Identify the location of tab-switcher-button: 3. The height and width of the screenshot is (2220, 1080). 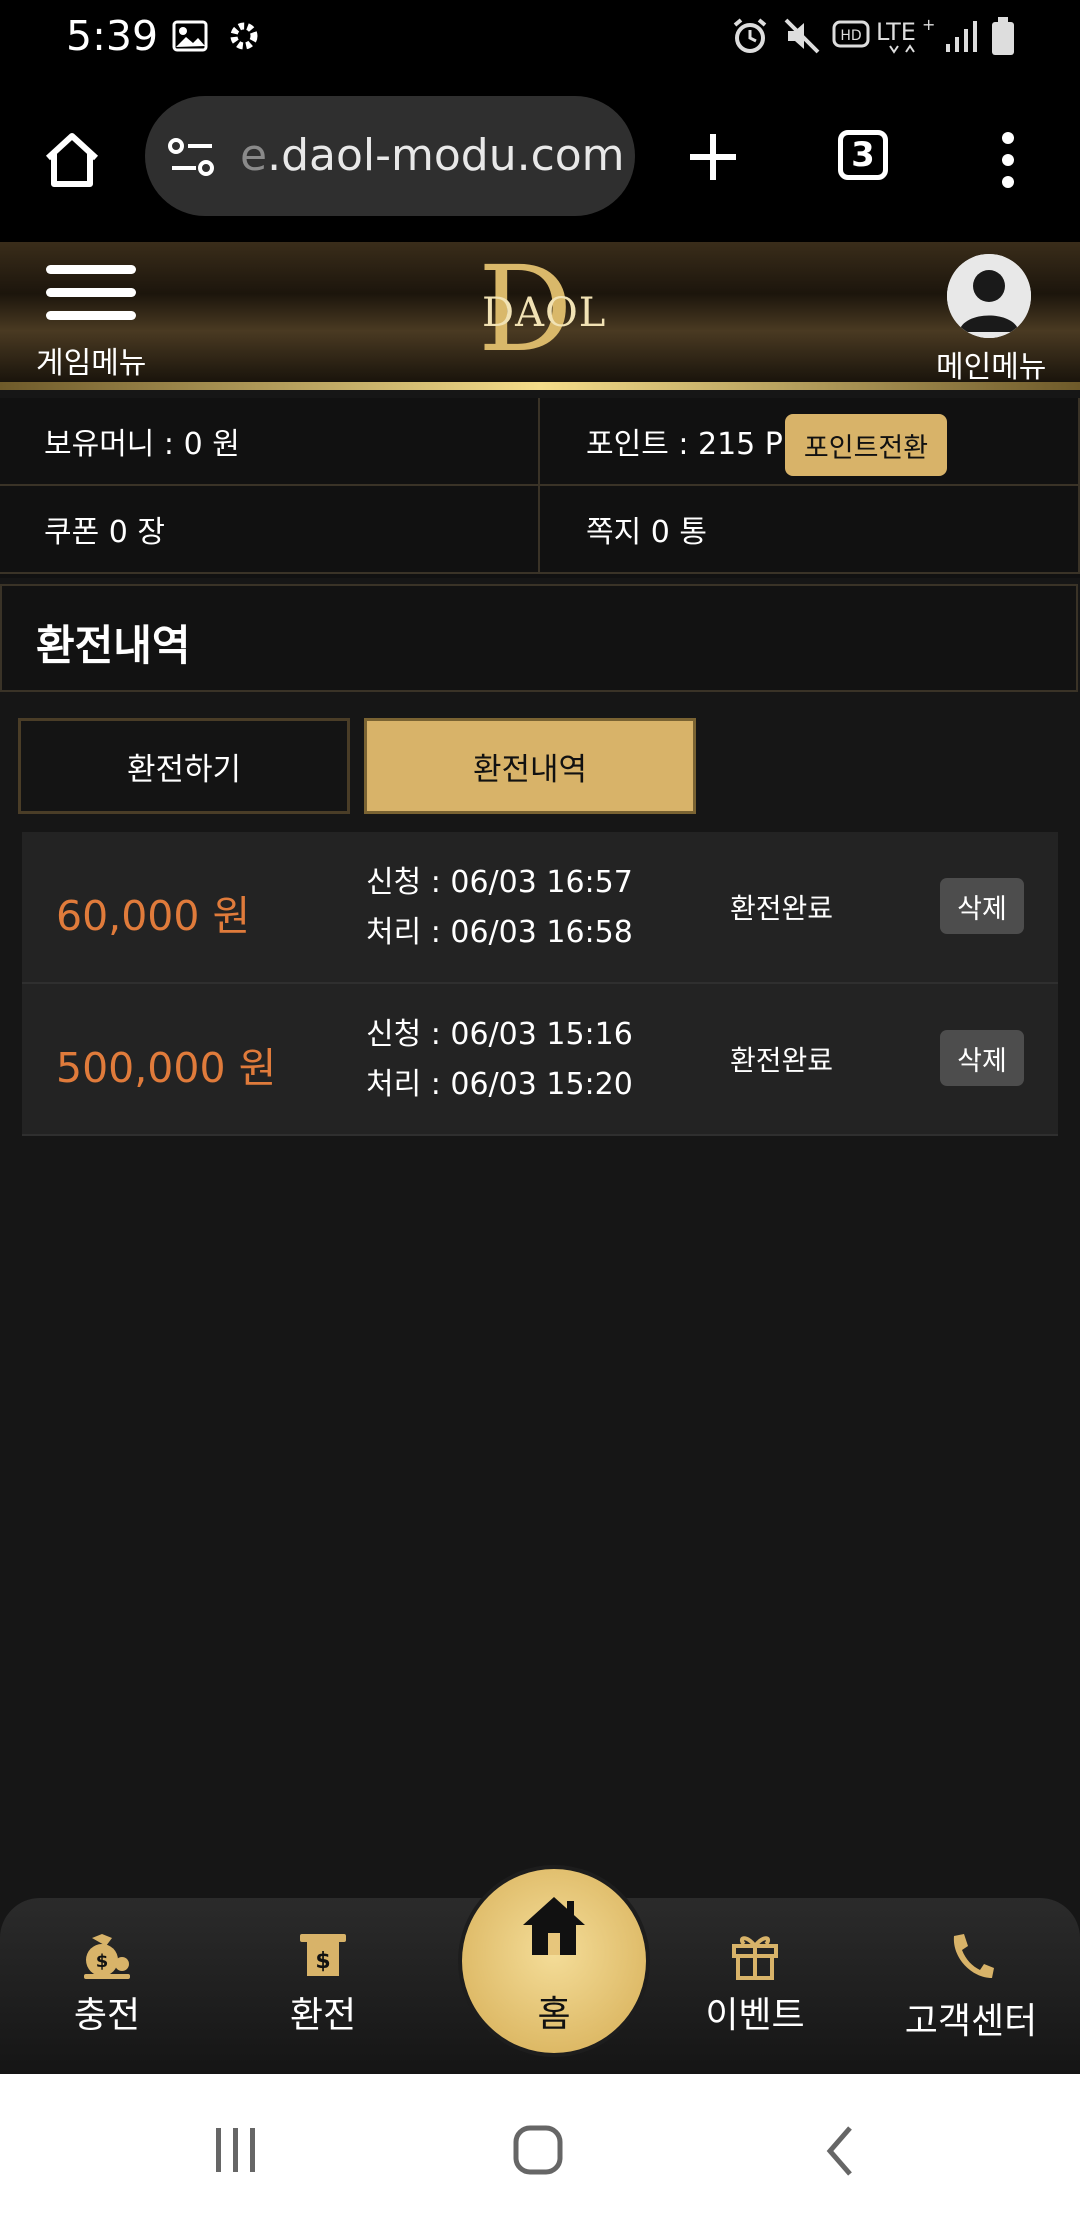
(863, 155).